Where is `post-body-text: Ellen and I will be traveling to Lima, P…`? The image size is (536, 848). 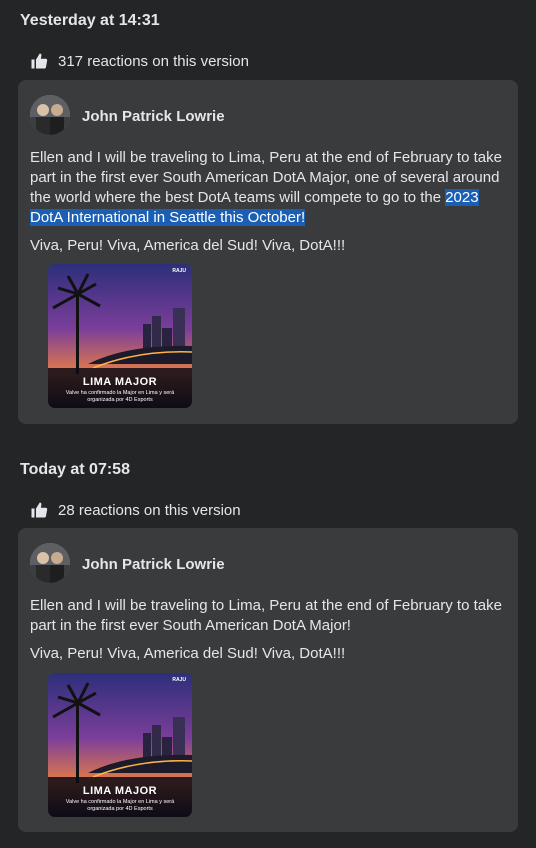 post-body-text: Ellen and I will be traveling to Lima, P… is located at coordinates (266, 177).